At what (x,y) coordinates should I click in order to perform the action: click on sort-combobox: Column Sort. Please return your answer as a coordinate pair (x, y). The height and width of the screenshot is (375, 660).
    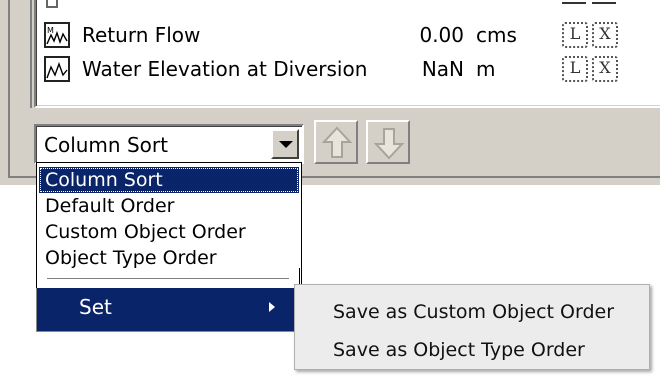
    Looking at the image, I should click on (169, 144).